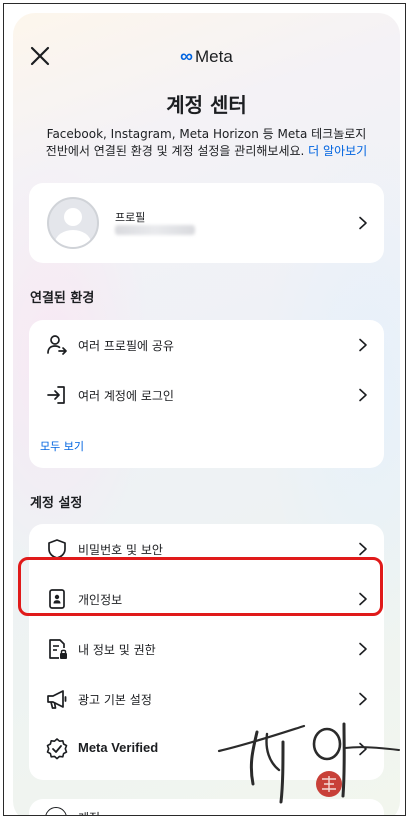  I want to click on row-label: 광고 기본 설정, so click(115, 700).